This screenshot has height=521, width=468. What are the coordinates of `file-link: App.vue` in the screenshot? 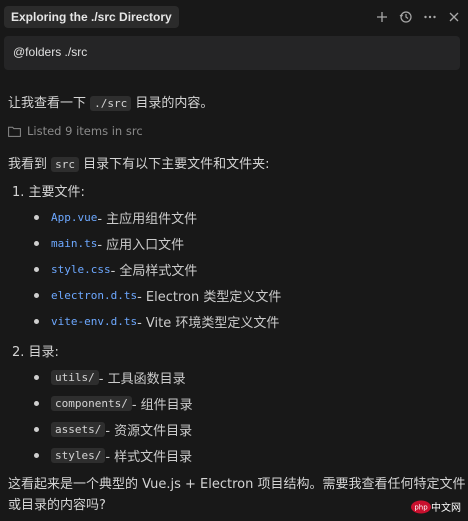 It's located at (74, 217).